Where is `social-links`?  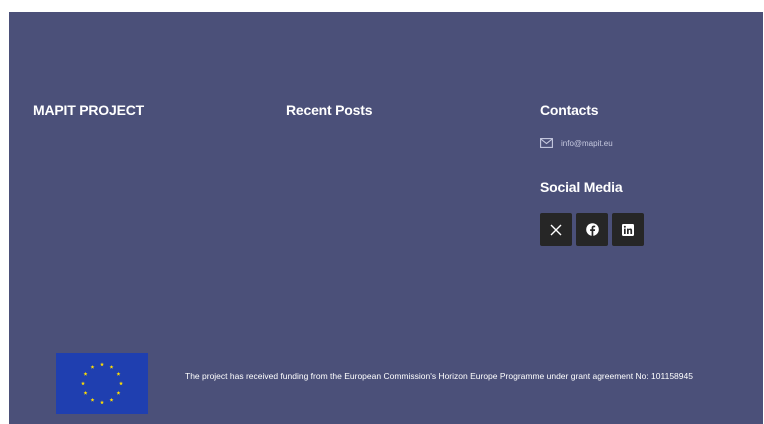 social-links is located at coordinates (592, 229).